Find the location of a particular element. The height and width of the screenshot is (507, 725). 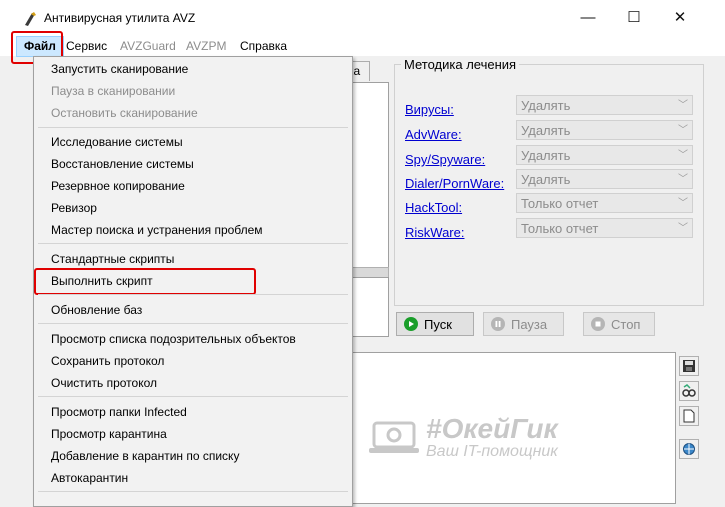

watermark-title: #ОкейГик is located at coordinates (492, 428).